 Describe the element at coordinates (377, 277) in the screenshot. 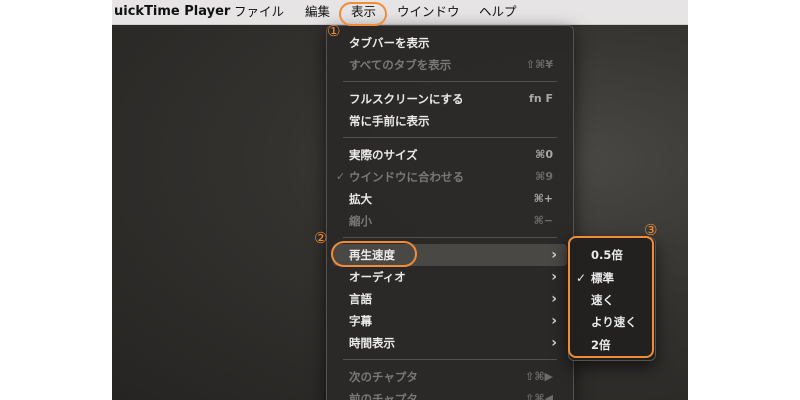

I see `menu-item-label: オーディオ` at that location.